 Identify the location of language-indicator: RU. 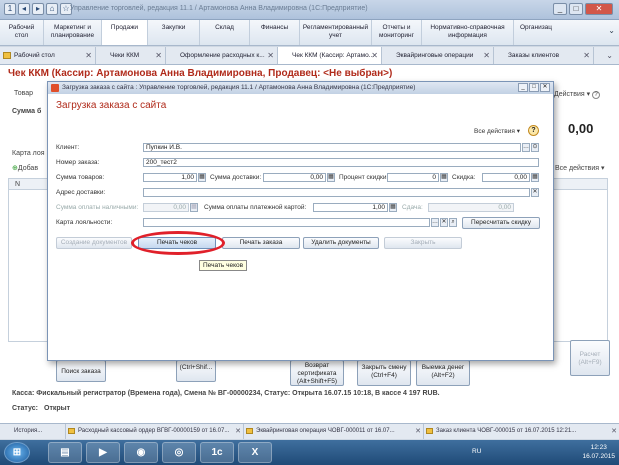
(476, 451).